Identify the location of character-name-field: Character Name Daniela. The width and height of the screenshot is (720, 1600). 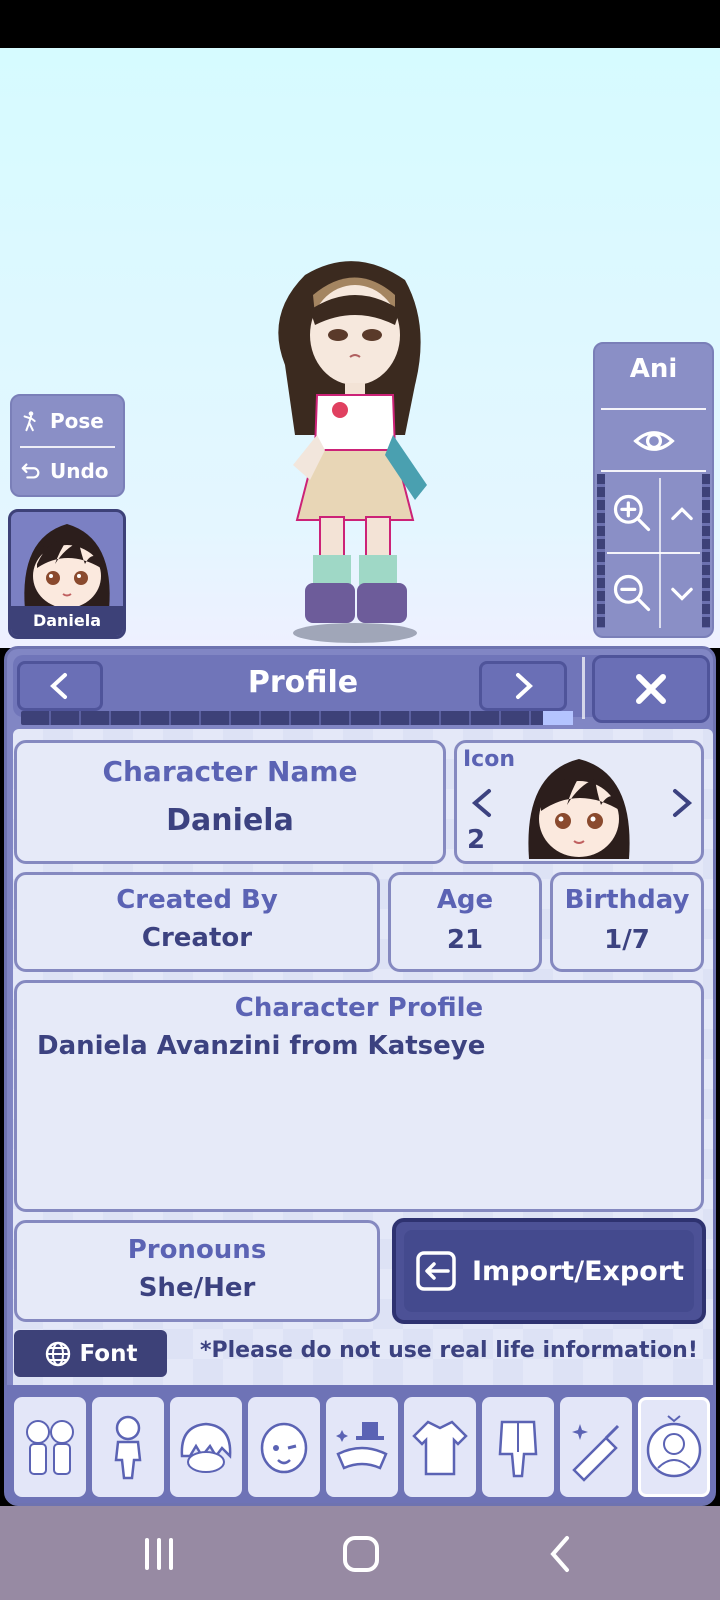
(230, 802).